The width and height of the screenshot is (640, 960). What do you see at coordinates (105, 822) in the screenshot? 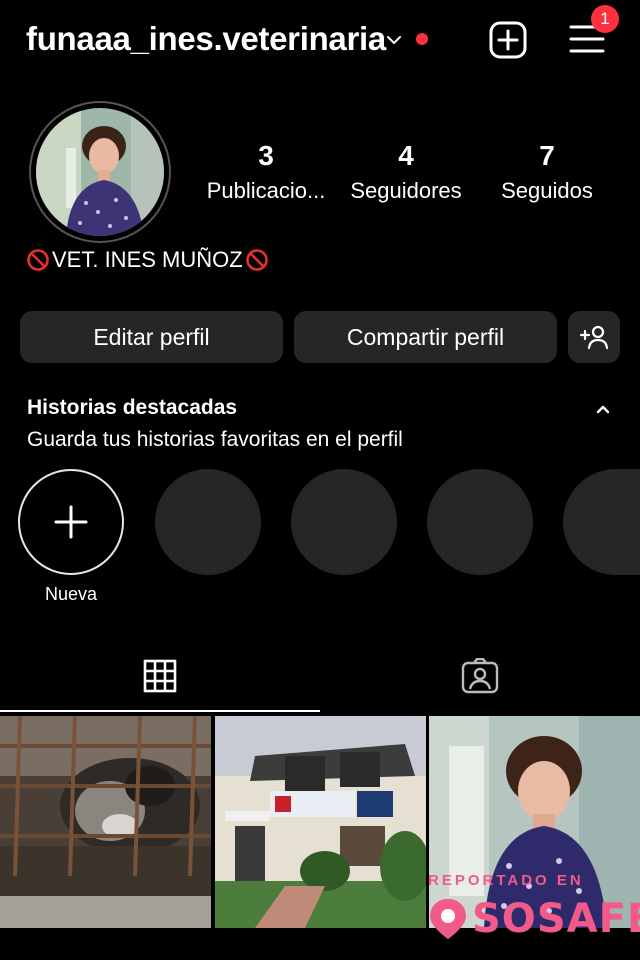
I see `post-thumbnail-cat` at bounding box center [105, 822].